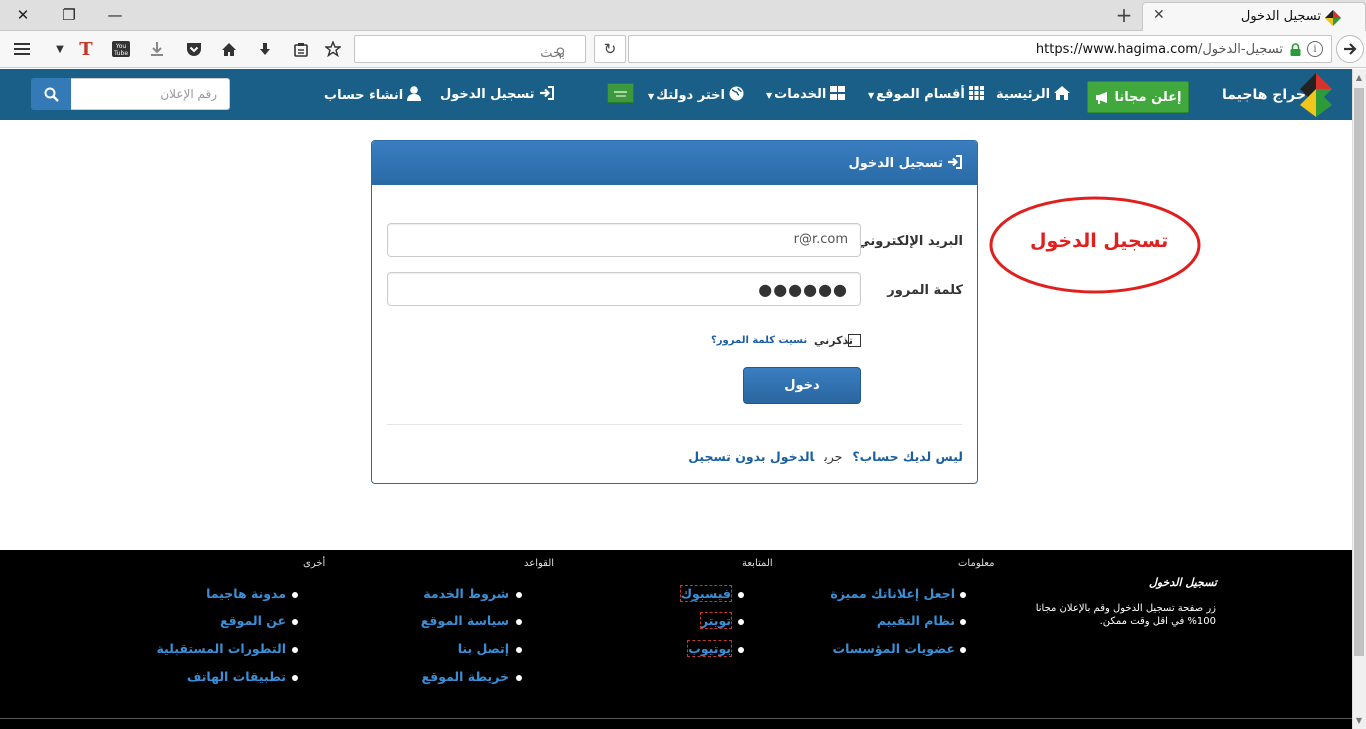  Describe the element at coordinates (610, 49) in the screenshot. I see `reload-icon: ↻` at that location.